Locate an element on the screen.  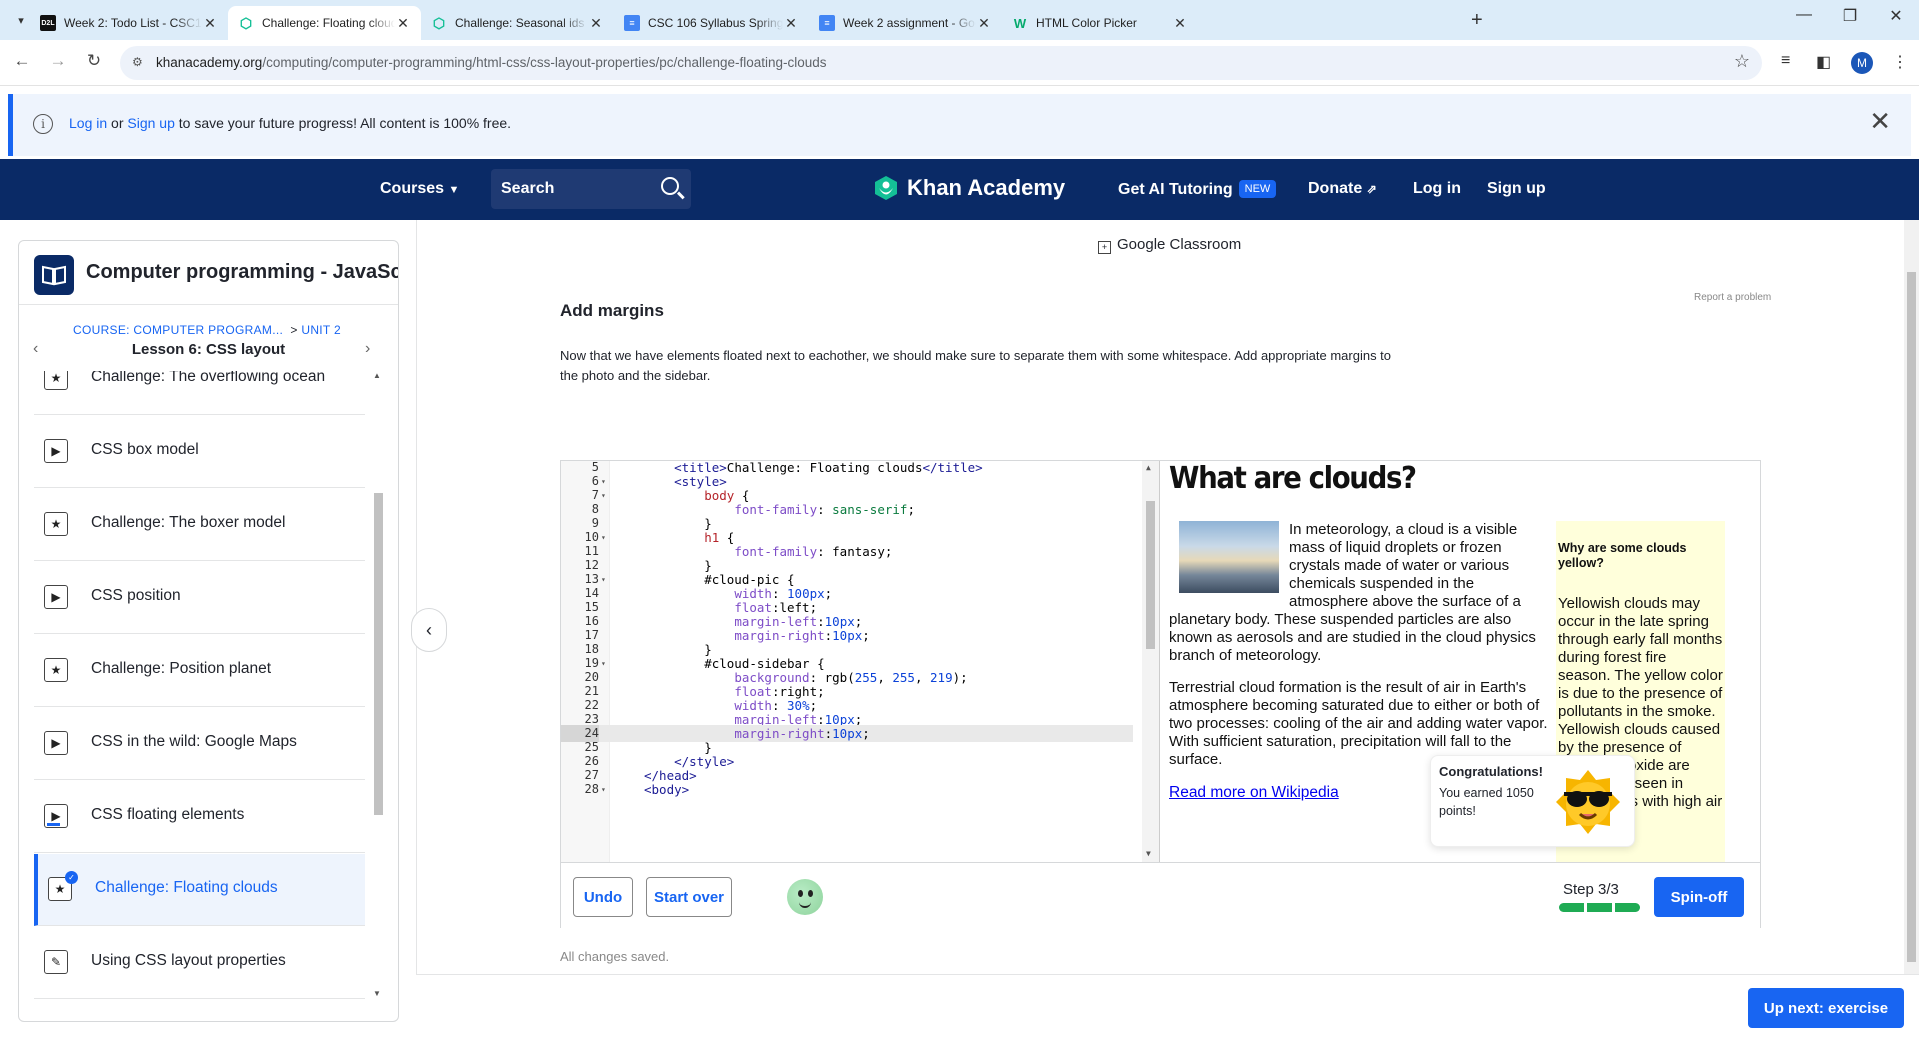
lesson-item: ★ ✓ Challenge: Floating clouds is located at coordinates (199, 890).